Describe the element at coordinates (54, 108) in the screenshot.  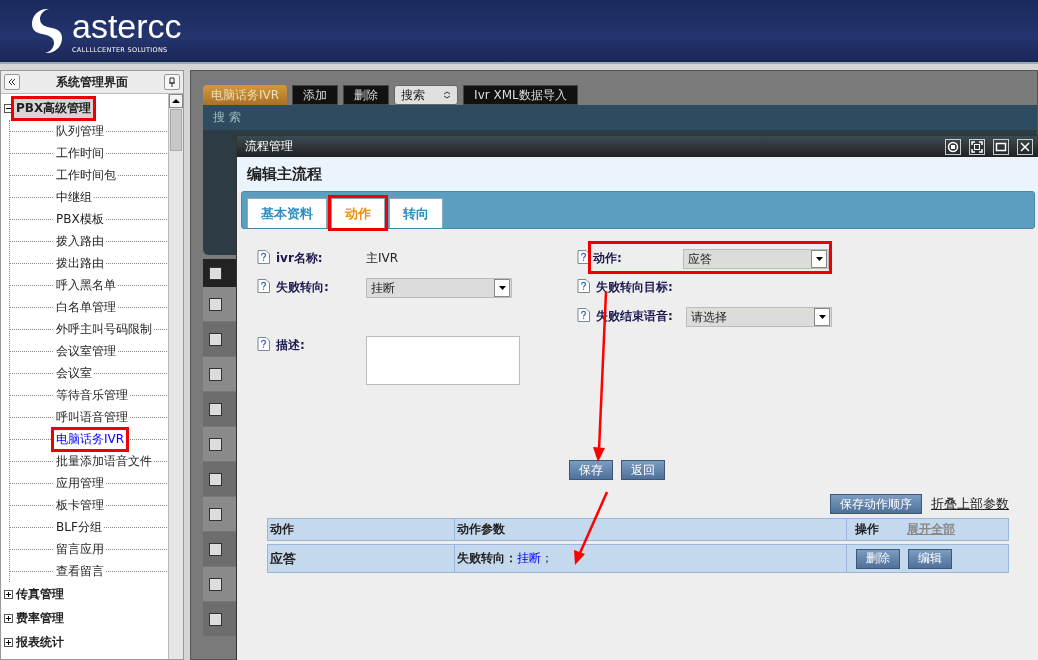
I see `tree-group: PBX高级管理` at that location.